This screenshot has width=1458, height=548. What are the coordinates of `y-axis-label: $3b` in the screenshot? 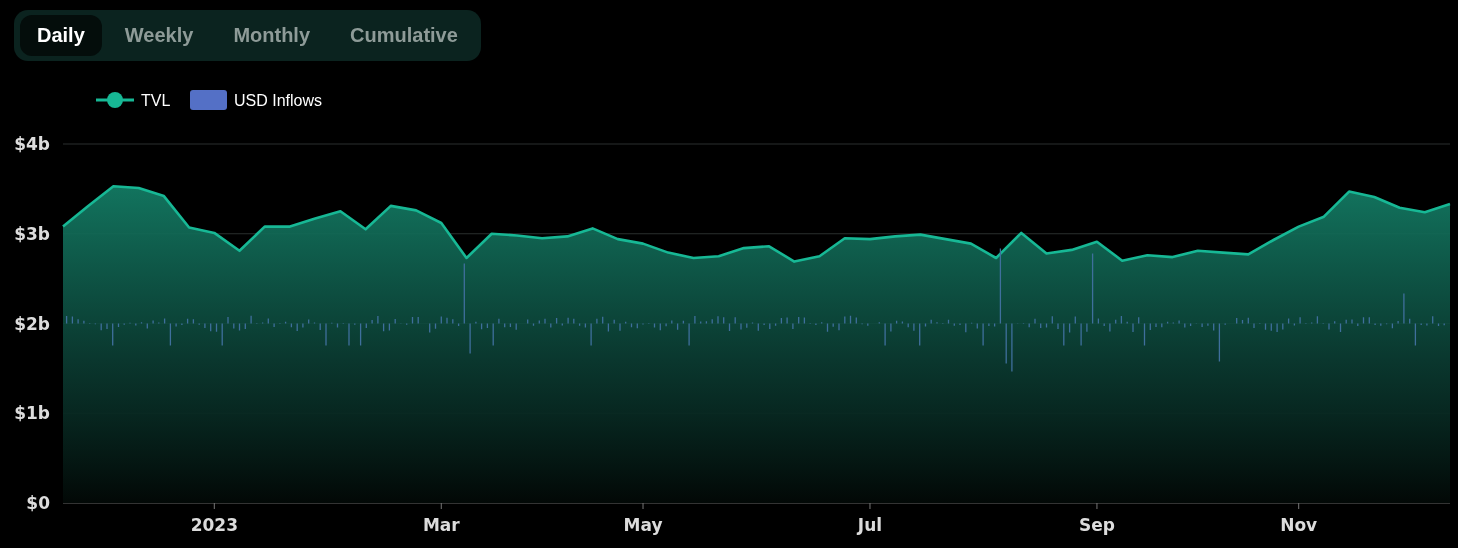 It's located at (32, 233).